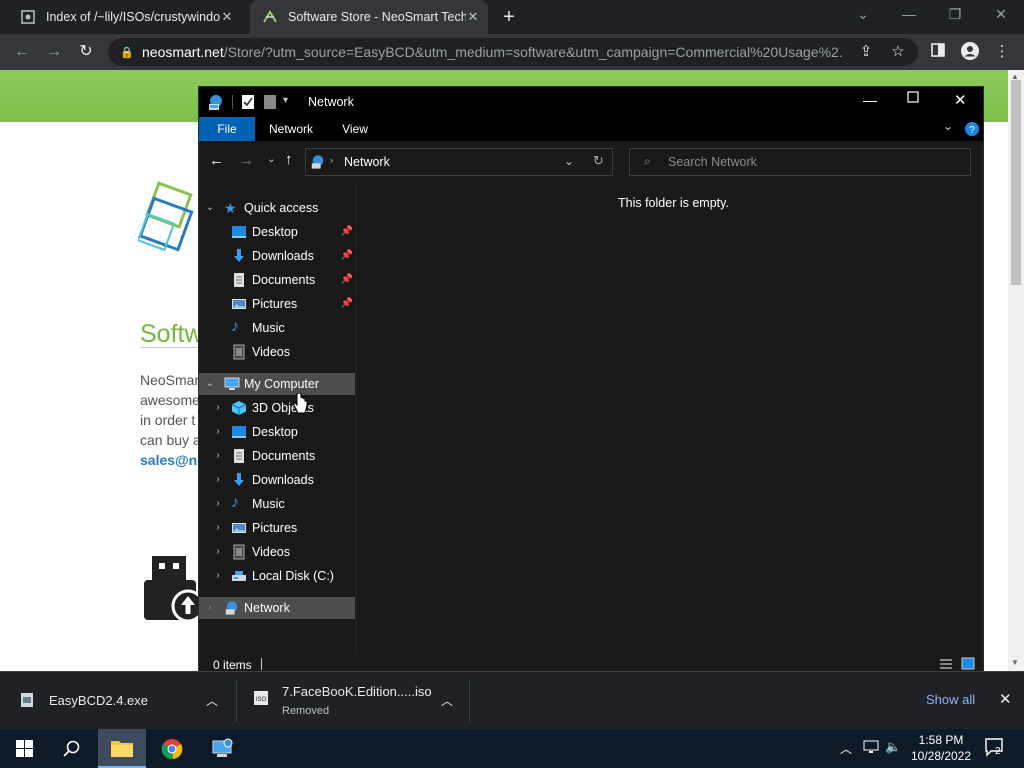 This screenshot has height=768, width=1024. Describe the element at coordinates (1002, 52) in the screenshot. I see `chrome-menu-icon: ⋮` at that location.